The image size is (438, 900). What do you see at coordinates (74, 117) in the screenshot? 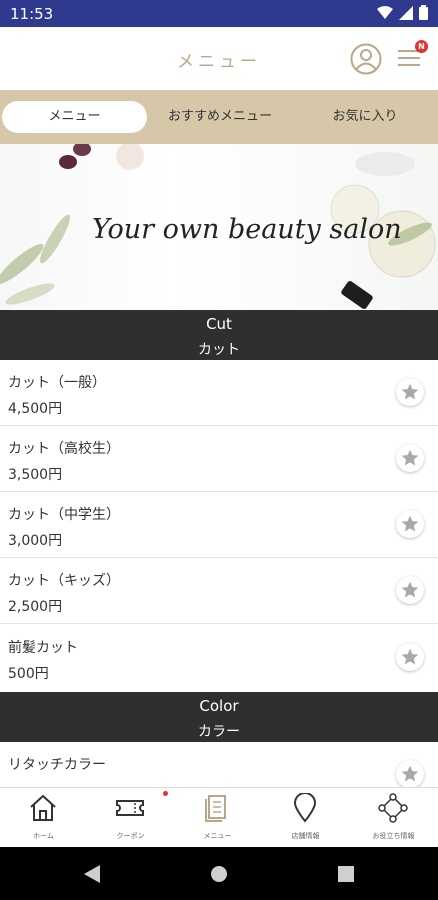
I see `tab-menu: メニュー` at bounding box center [74, 117].